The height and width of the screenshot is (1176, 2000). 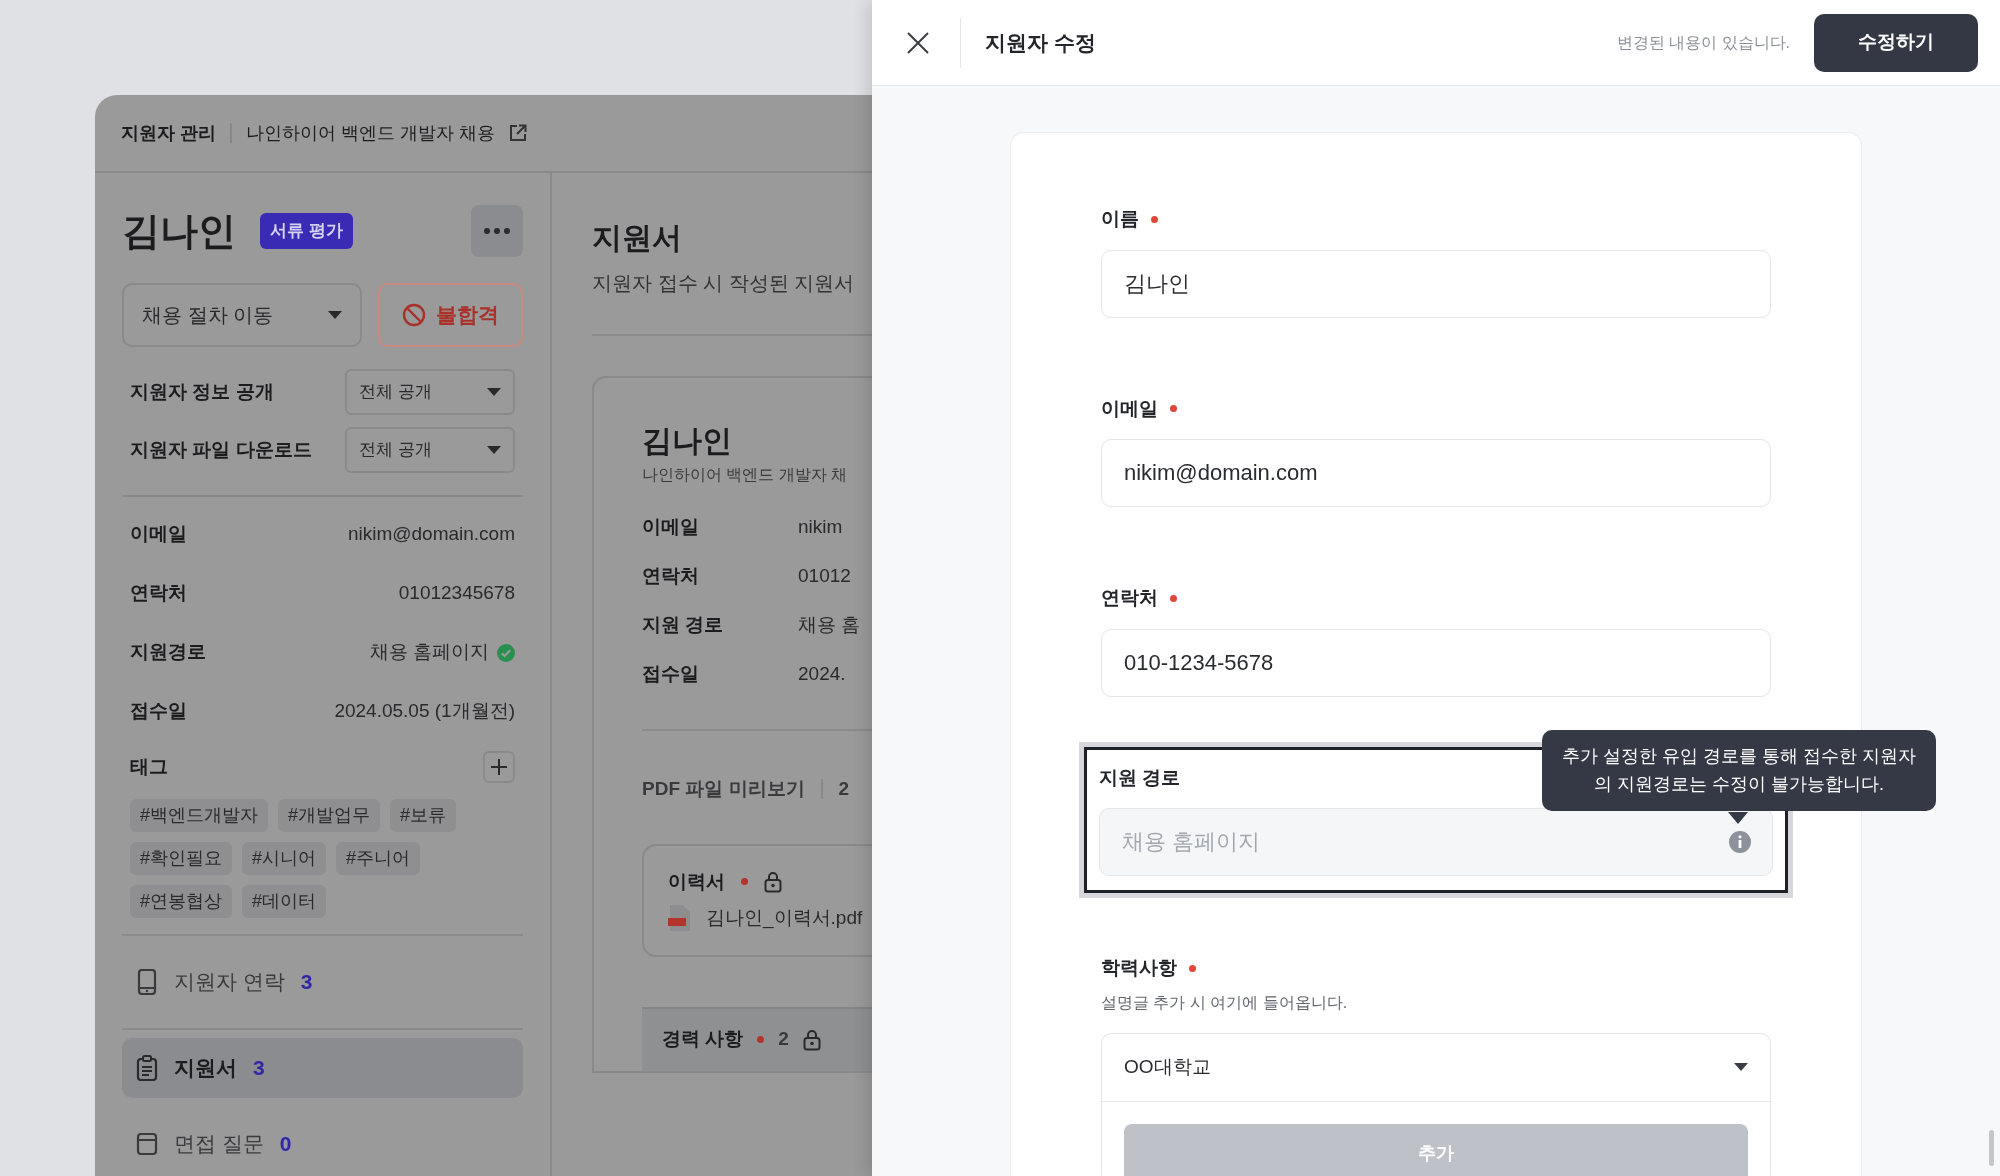 I want to click on pdf-file-icon, so click(x=679, y=918).